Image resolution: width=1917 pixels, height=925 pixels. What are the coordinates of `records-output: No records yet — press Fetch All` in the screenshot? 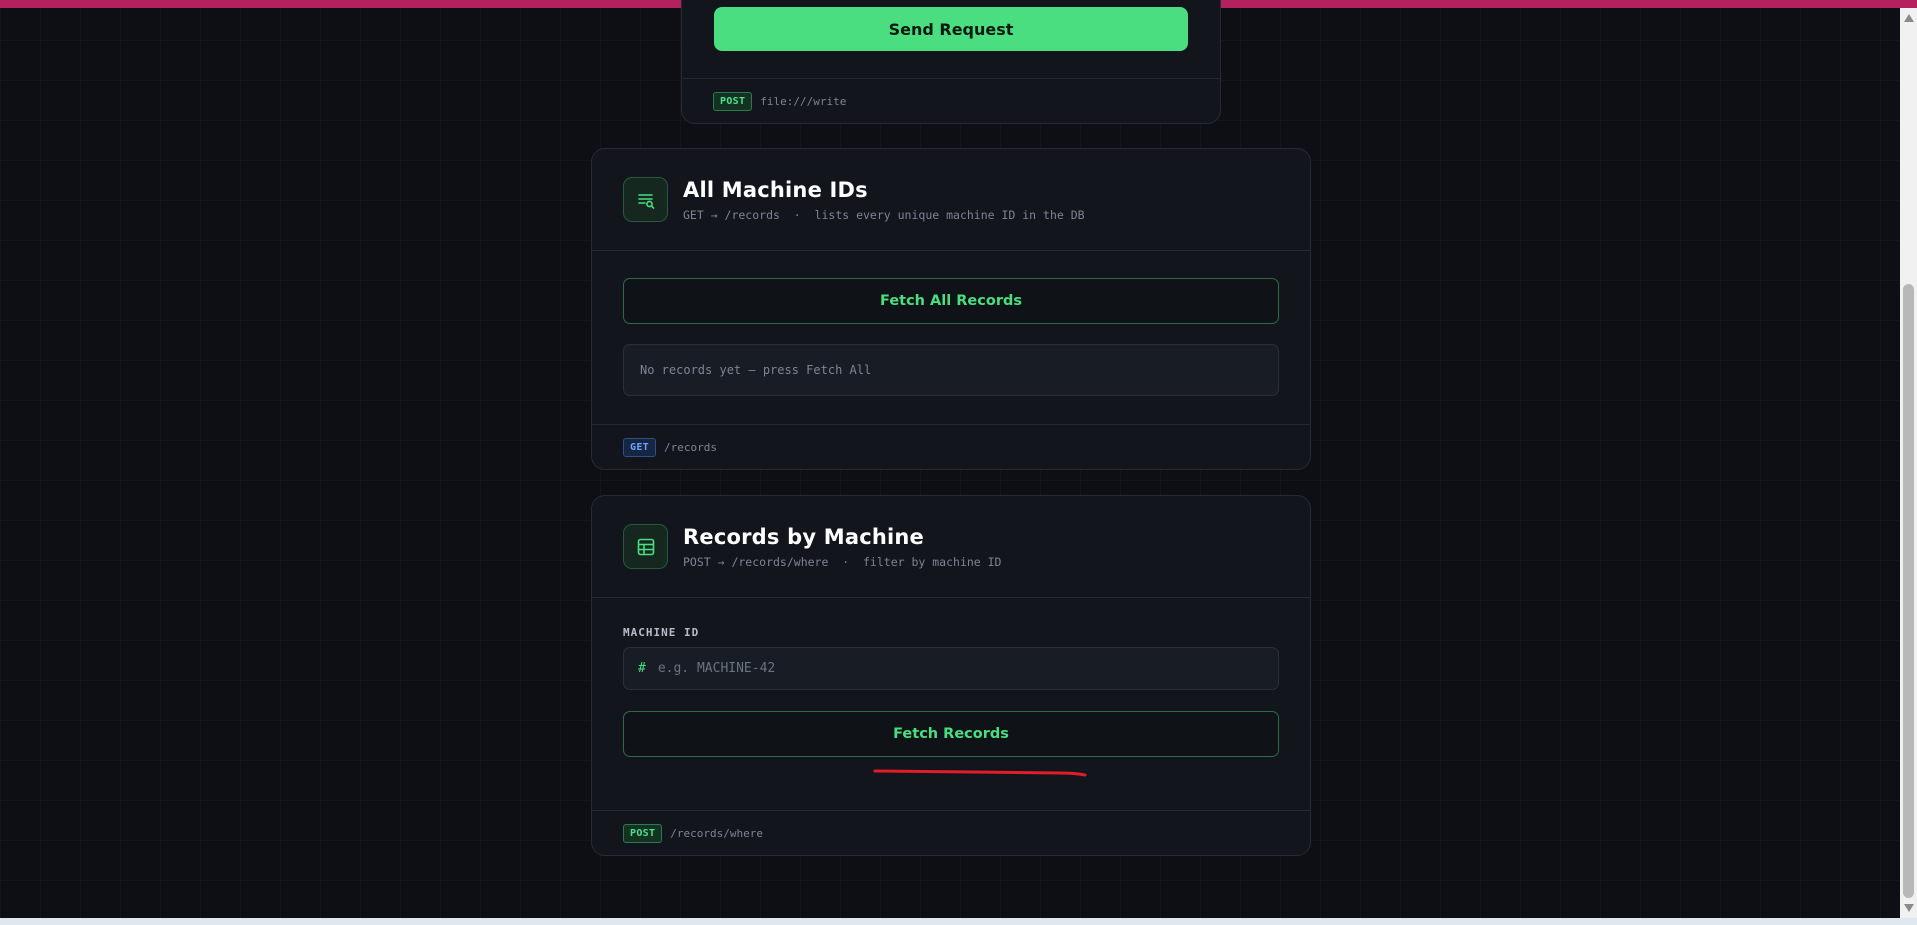 It's located at (951, 370).